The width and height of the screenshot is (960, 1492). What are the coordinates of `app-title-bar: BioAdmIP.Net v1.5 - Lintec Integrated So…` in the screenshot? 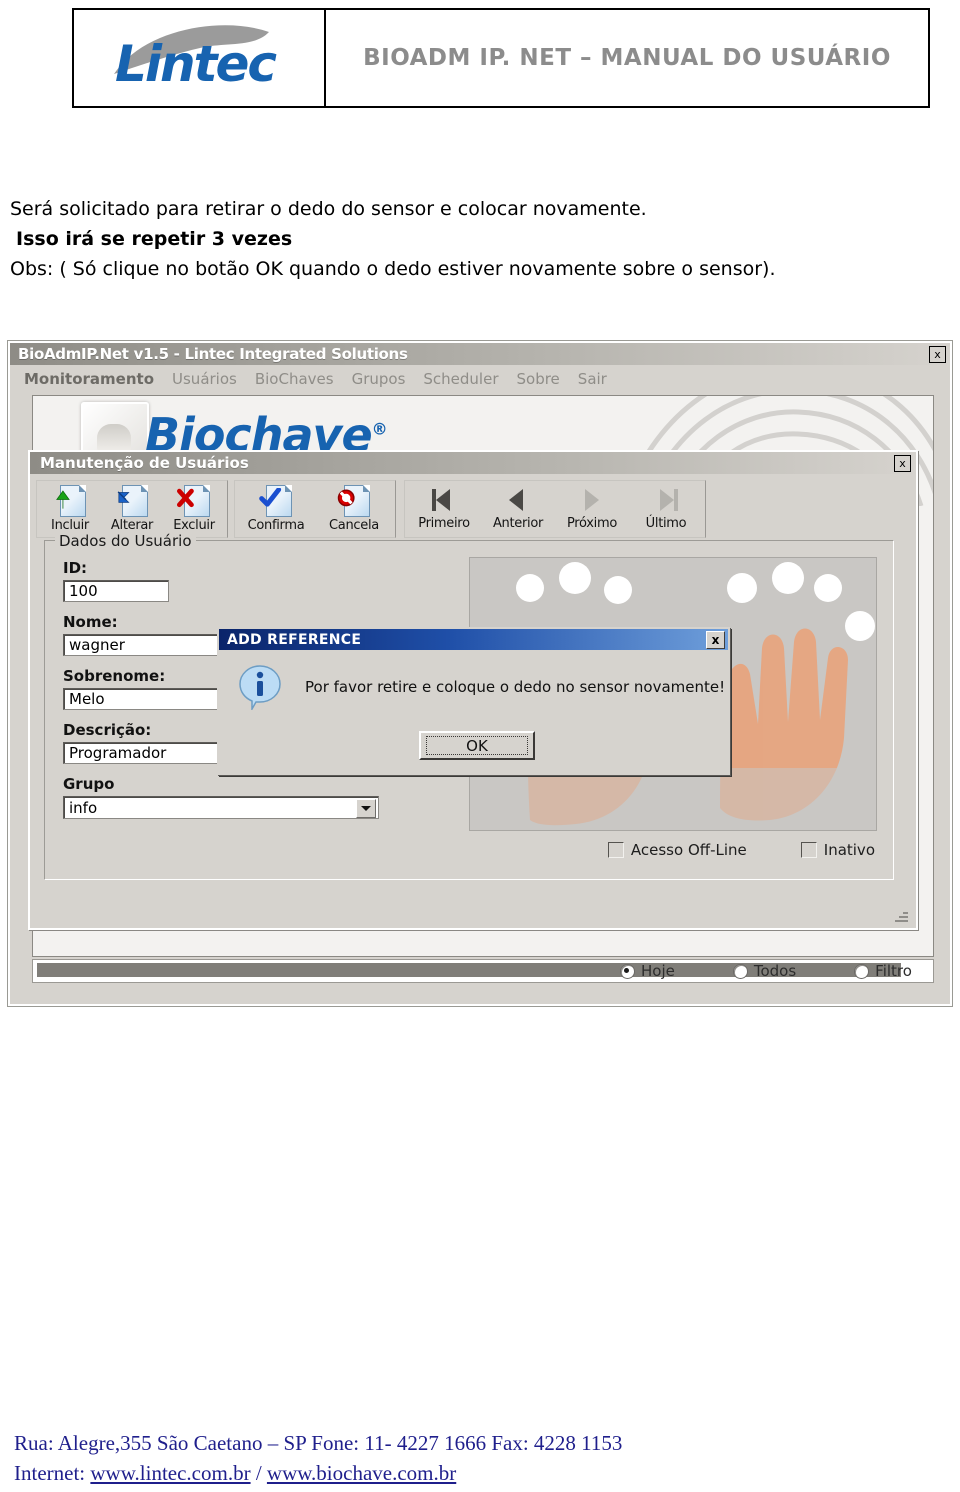 It's located at (480, 354).